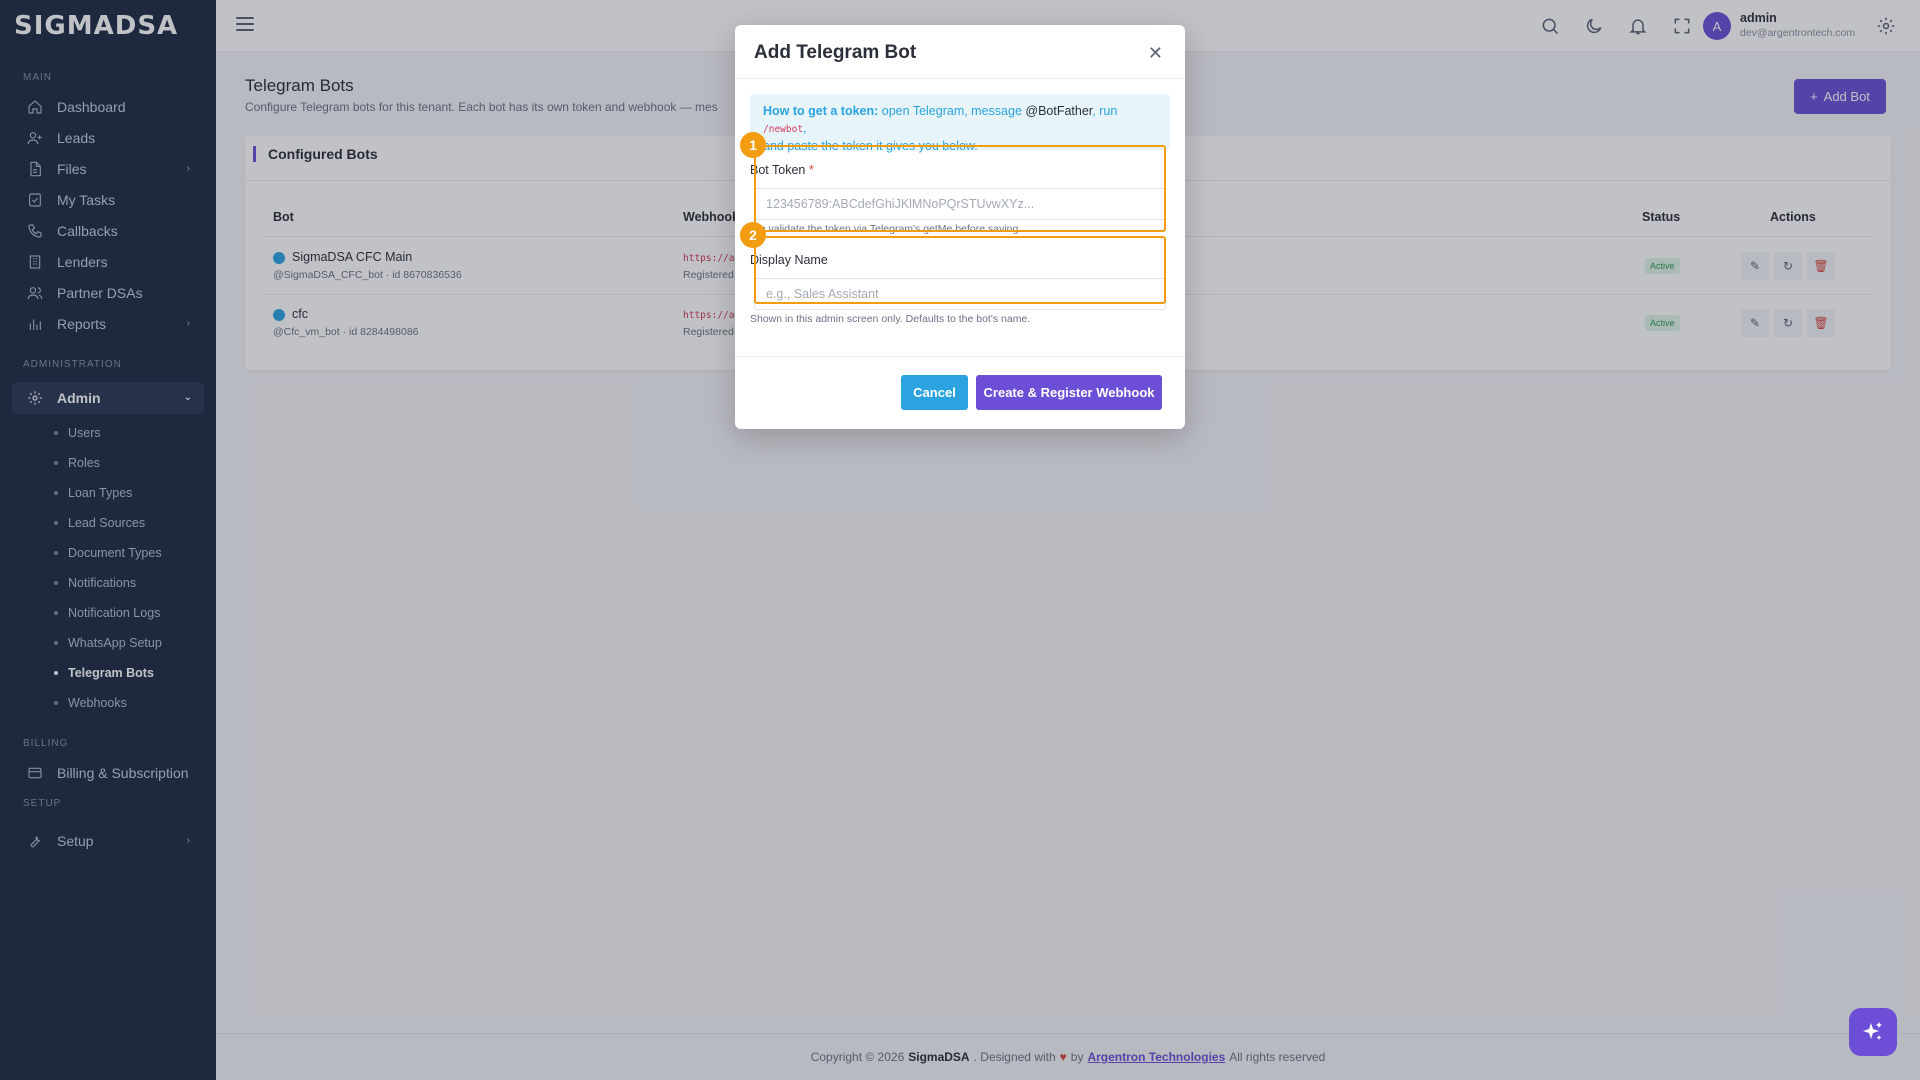 The width and height of the screenshot is (1920, 1080). What do you see at coordinates (934, 392) in the screenshot?
I see `cancel-button: Cancel` at bounding box center [934, 392].